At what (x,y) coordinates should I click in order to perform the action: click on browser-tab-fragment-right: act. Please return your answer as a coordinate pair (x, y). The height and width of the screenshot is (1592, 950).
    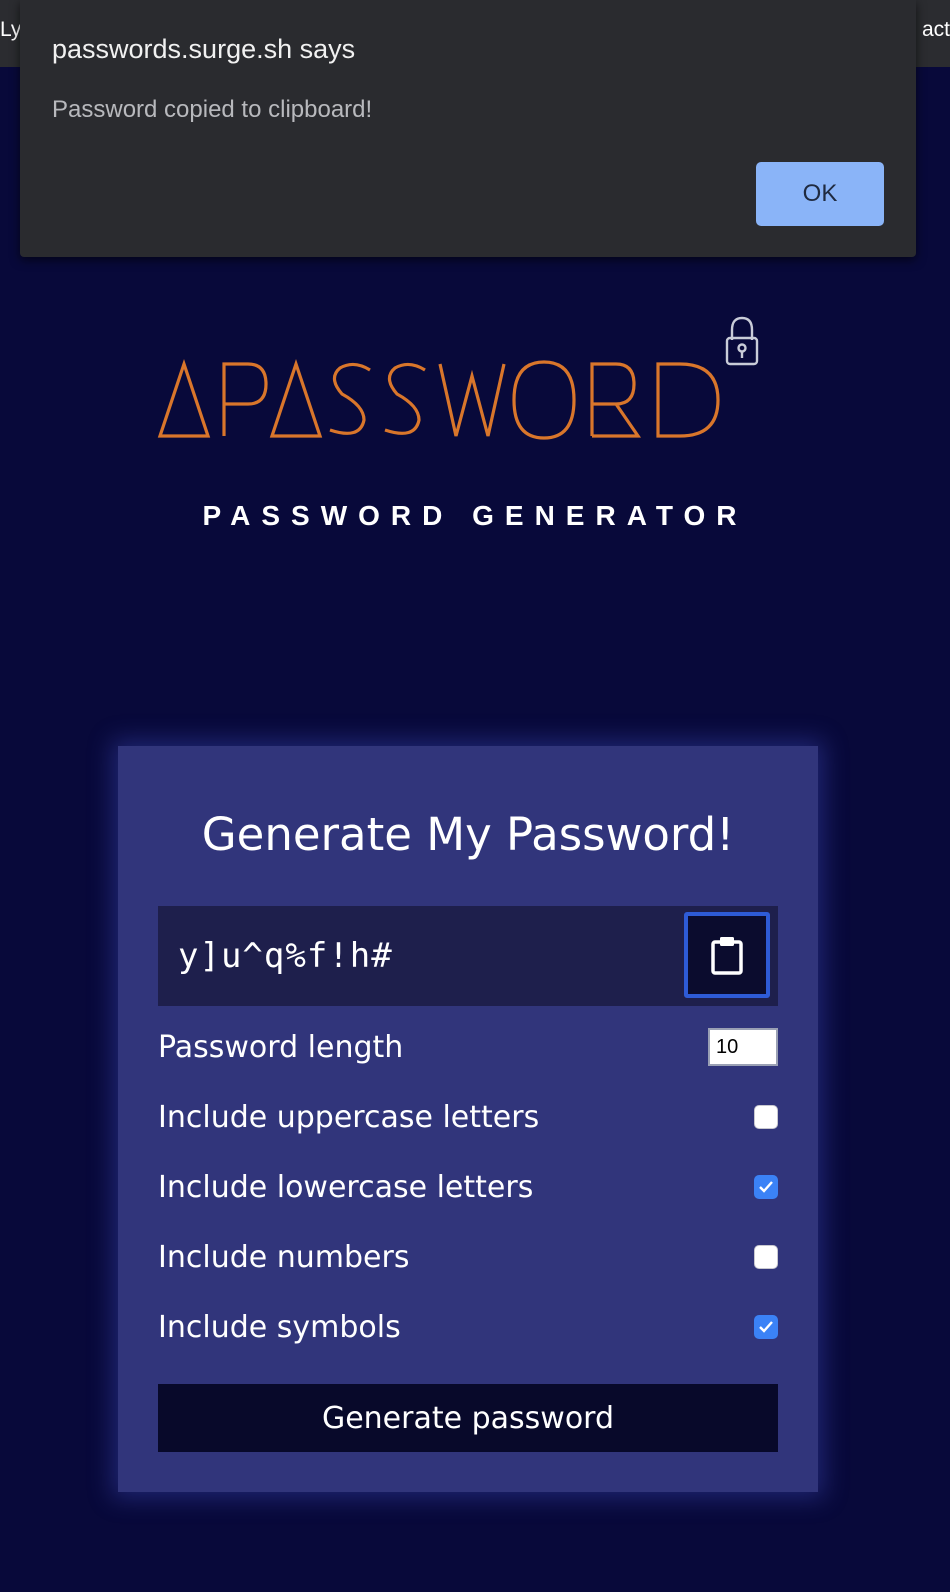
    Looking at the image, I should click on (935, 29).